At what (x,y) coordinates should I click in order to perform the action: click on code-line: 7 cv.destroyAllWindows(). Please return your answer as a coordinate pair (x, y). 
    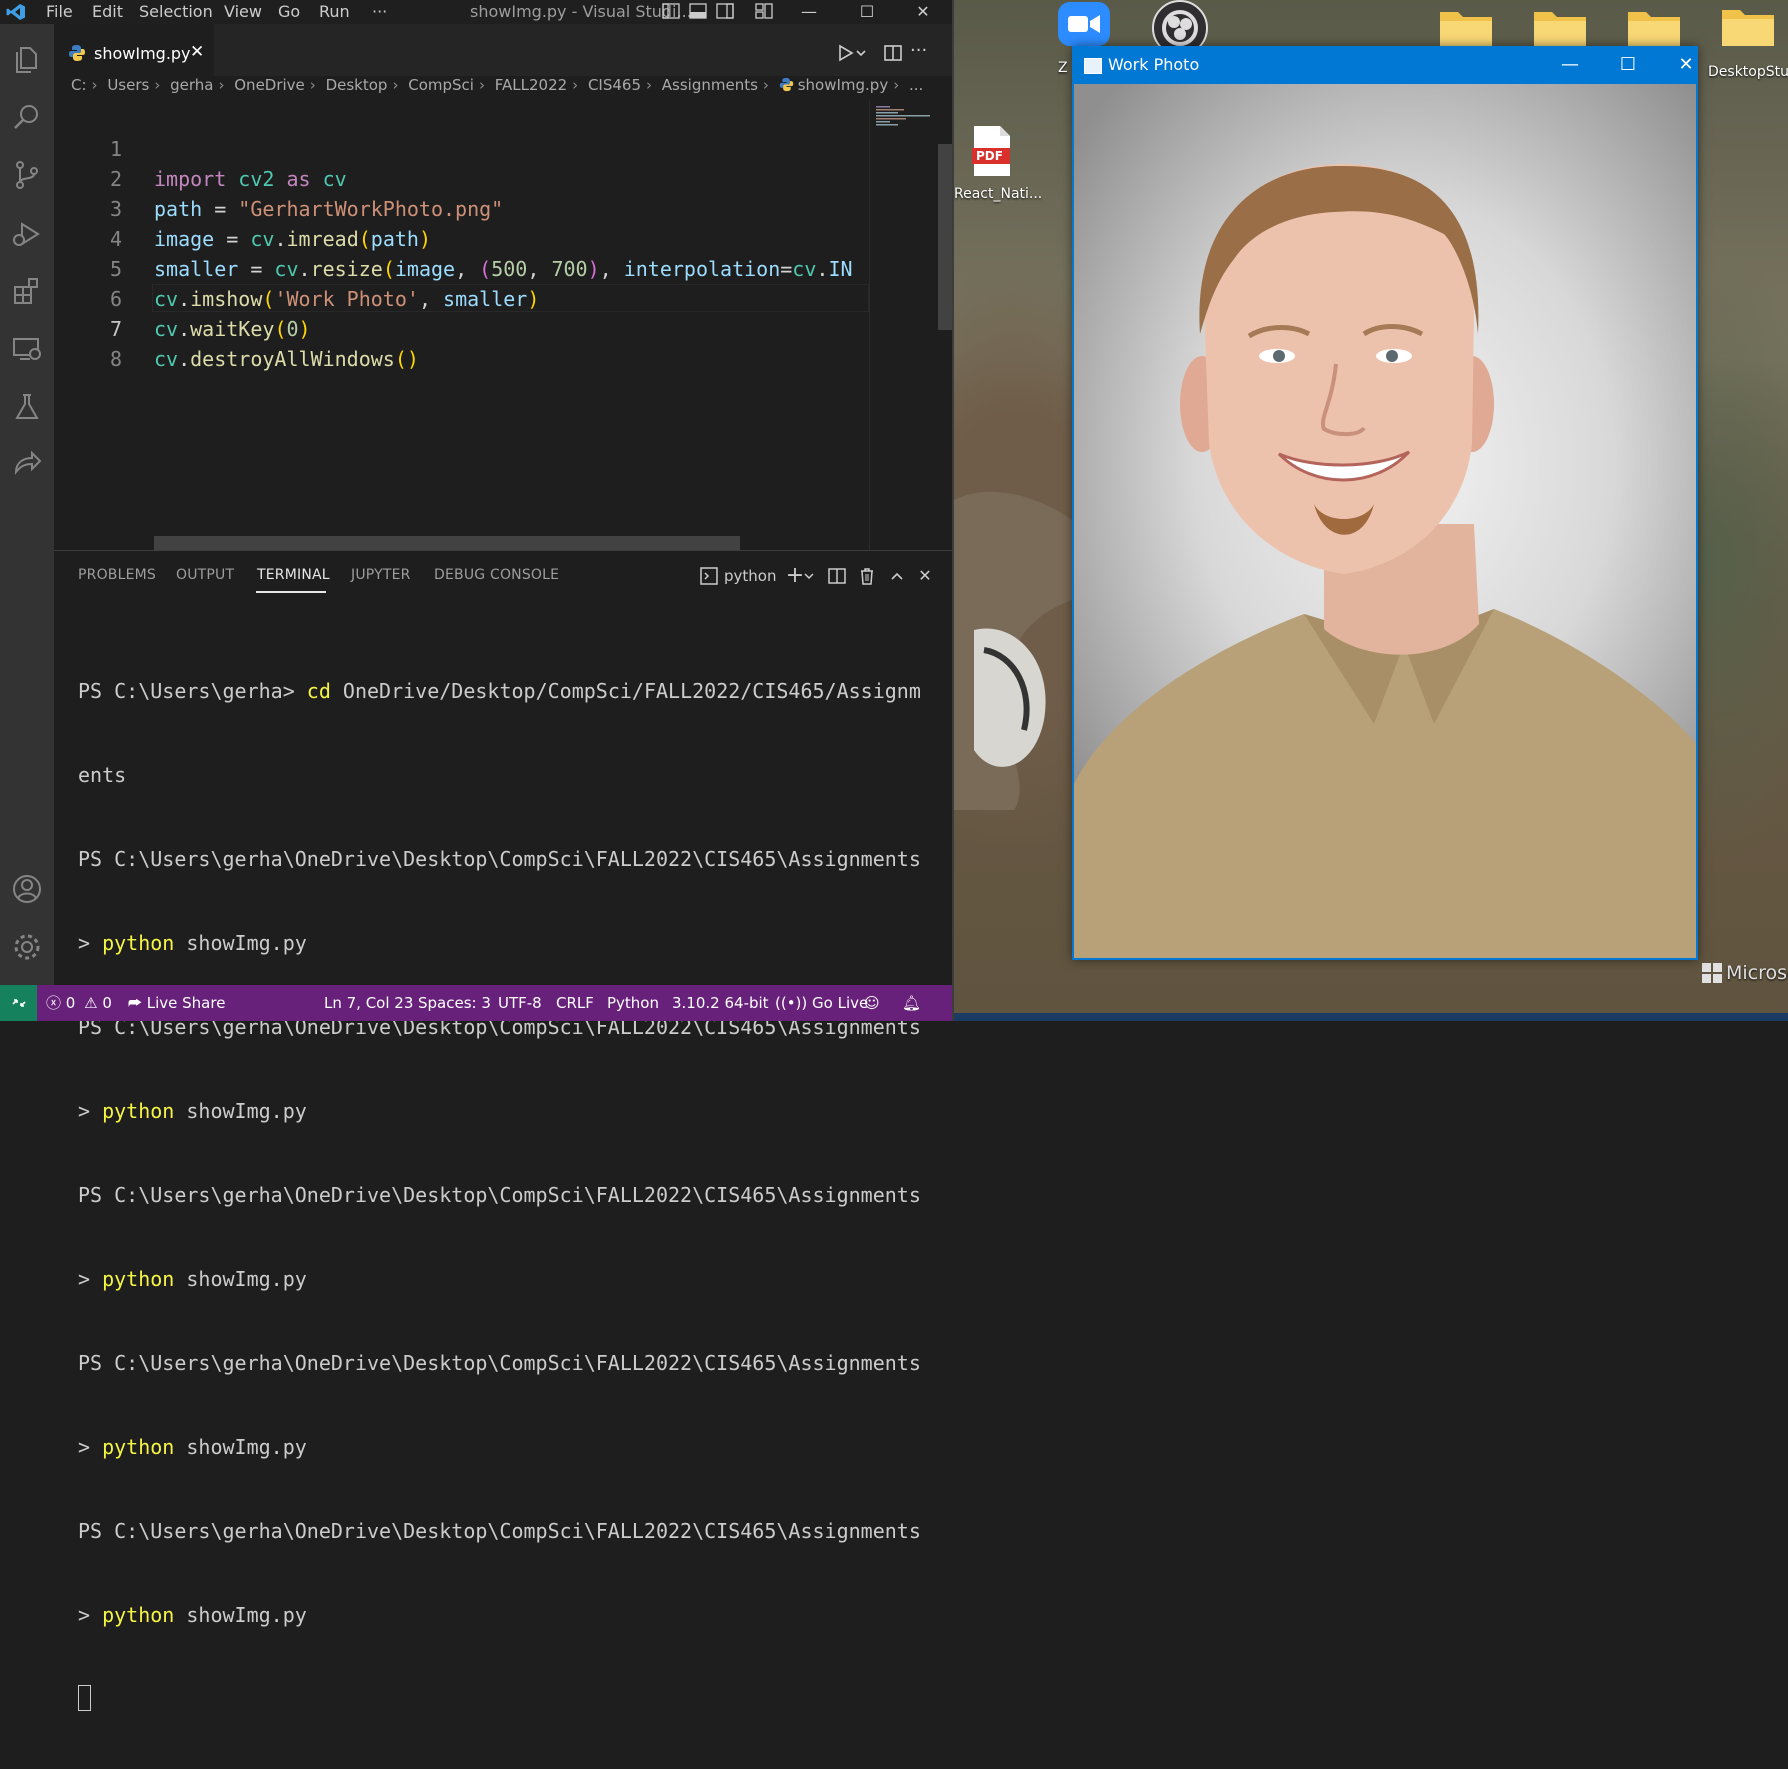
    Looking at the image, I should click on (461, 327).